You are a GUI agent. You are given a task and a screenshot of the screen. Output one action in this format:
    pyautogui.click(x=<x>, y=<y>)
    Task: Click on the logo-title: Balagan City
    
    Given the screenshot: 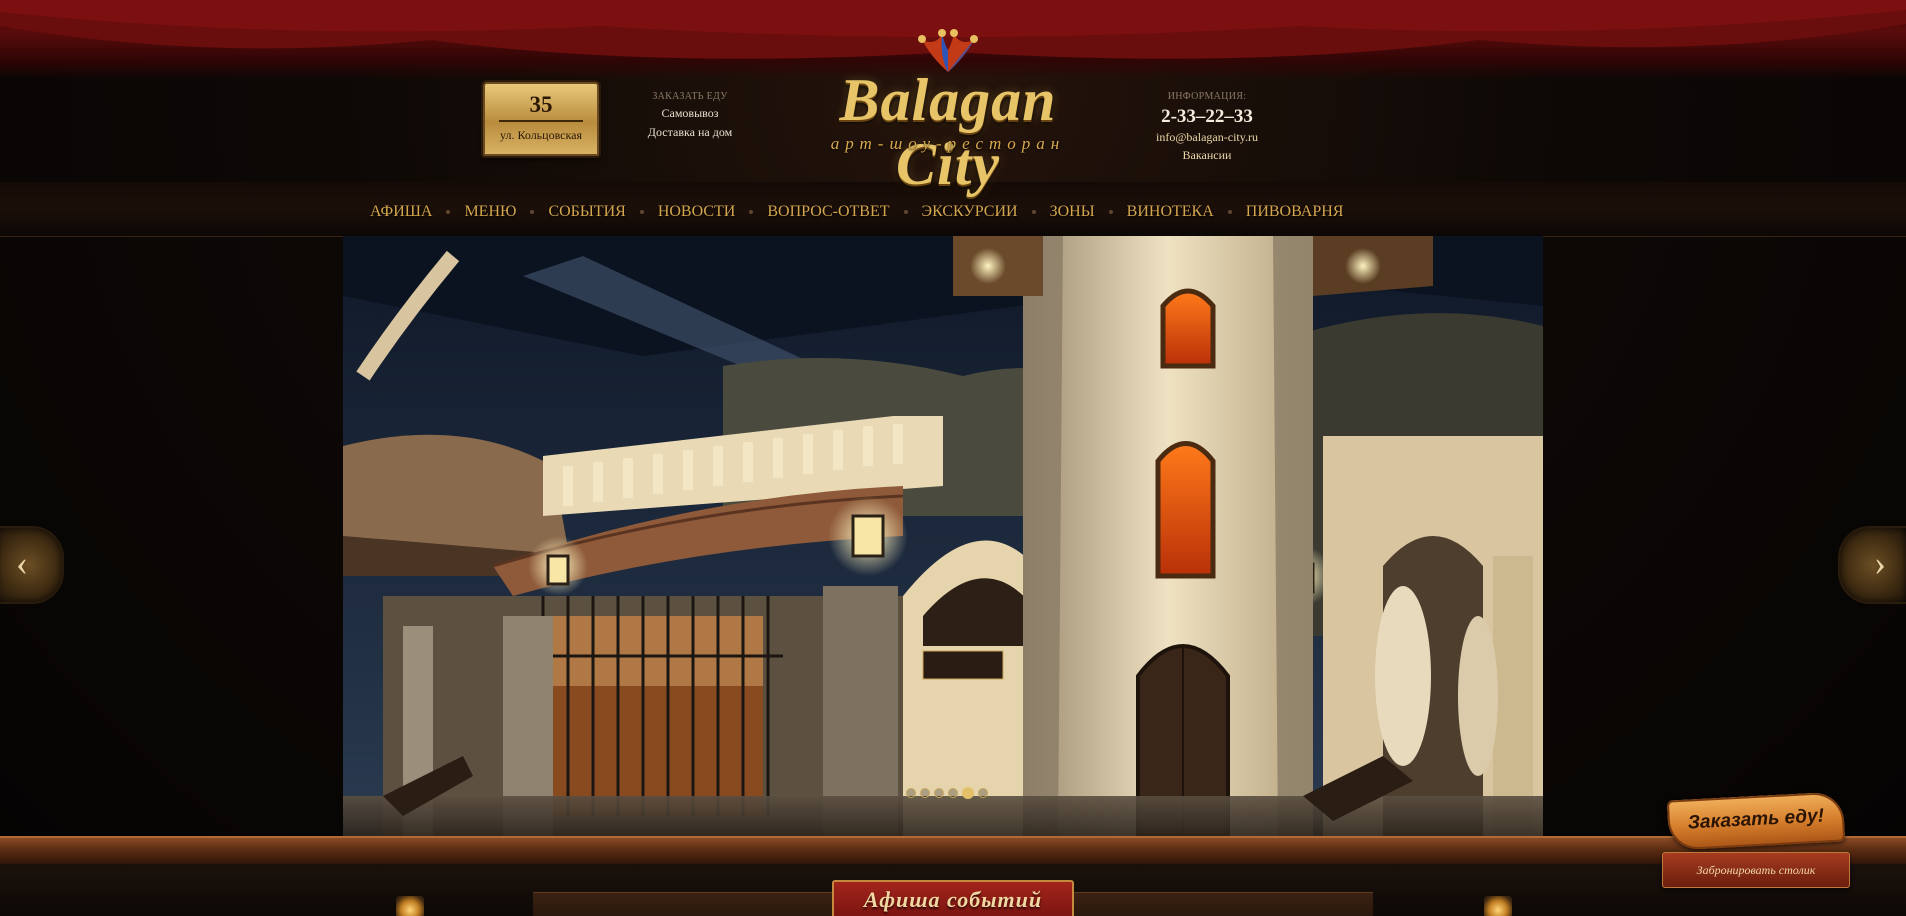 What is the action you would take?
    pyautogui.click(x=948, y=132)
    